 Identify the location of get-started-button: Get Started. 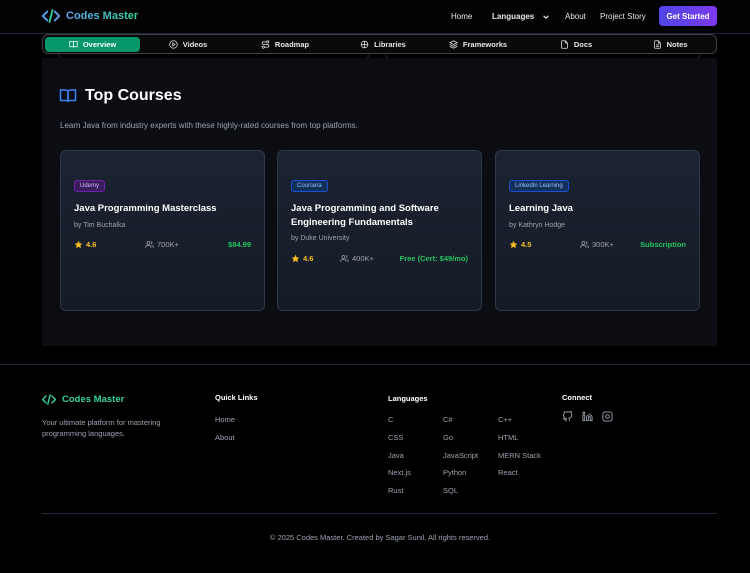
(688, 16).